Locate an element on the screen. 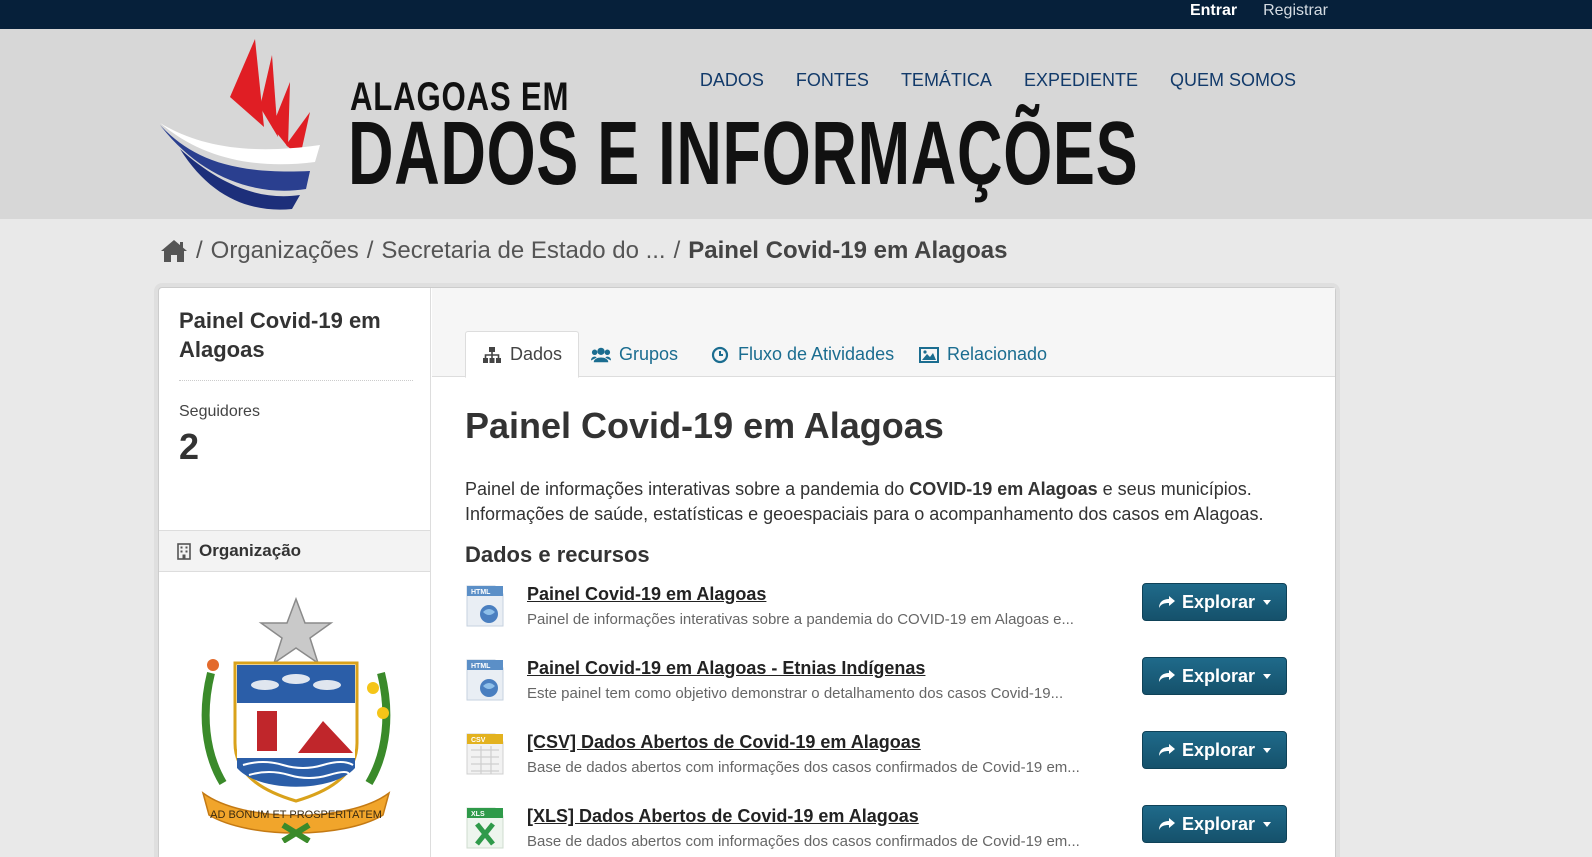  crest-motto: AD BONUM ET PROSPERITATEM is located at coordinates (296, 815).